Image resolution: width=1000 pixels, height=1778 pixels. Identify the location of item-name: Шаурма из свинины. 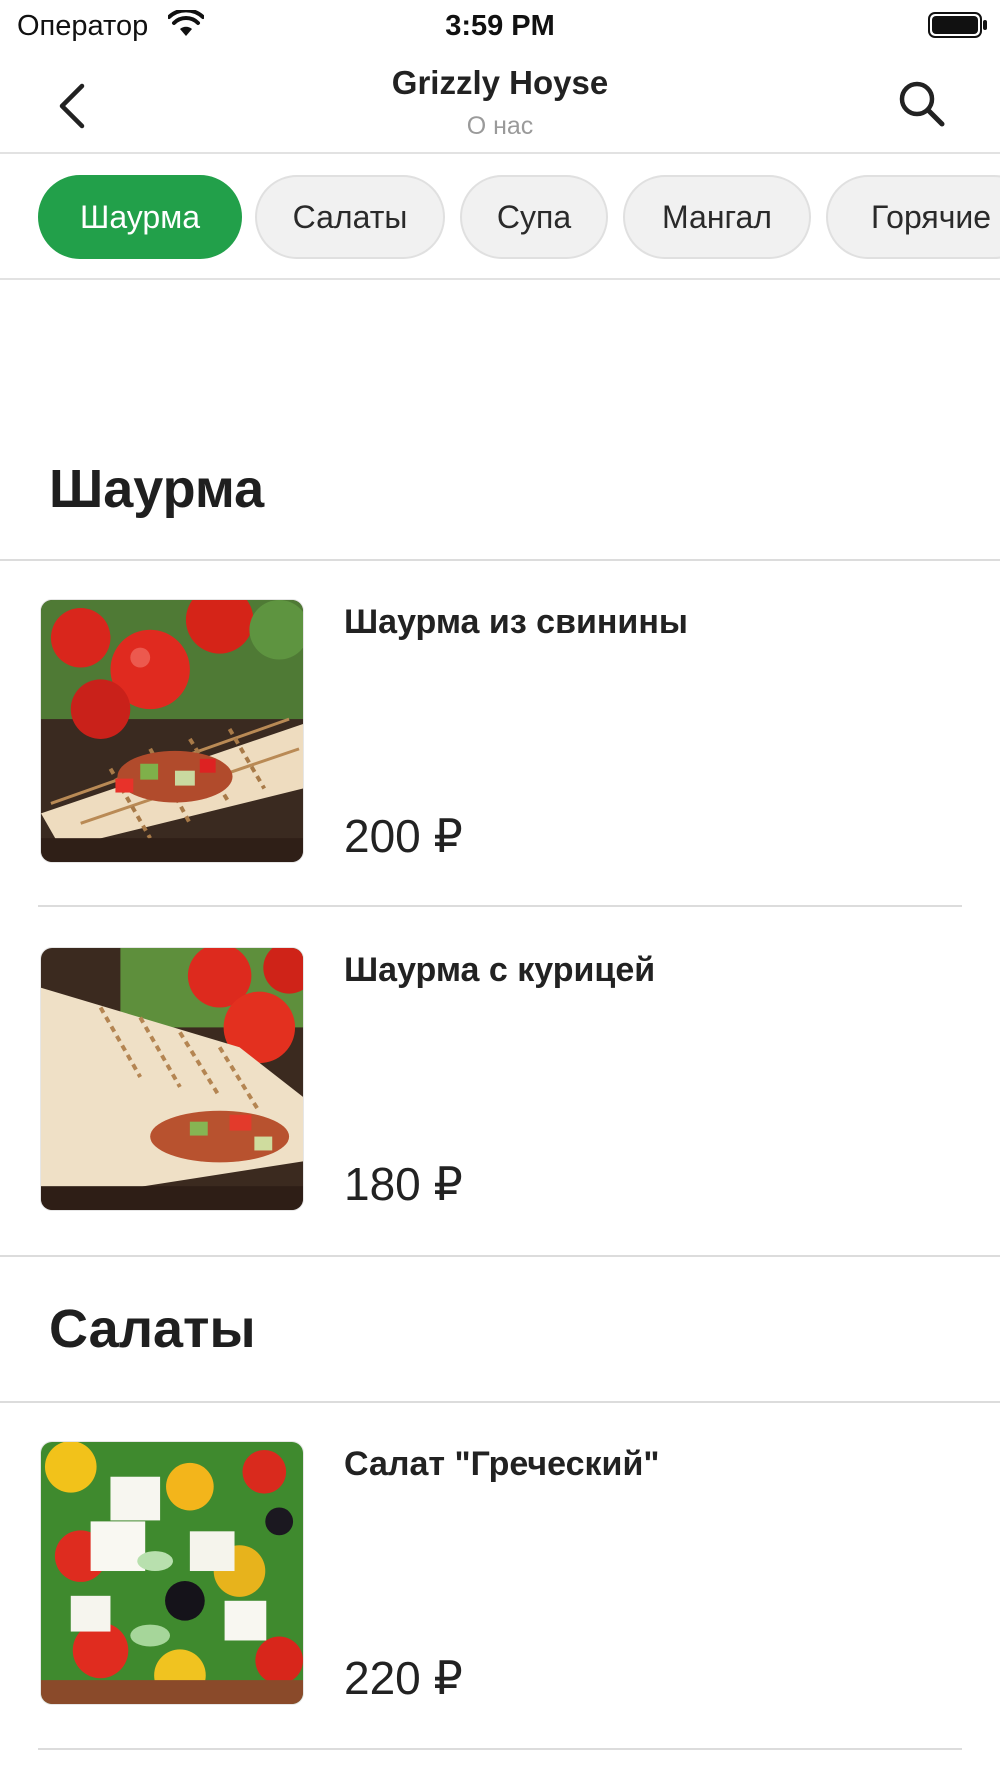
(516, 622).